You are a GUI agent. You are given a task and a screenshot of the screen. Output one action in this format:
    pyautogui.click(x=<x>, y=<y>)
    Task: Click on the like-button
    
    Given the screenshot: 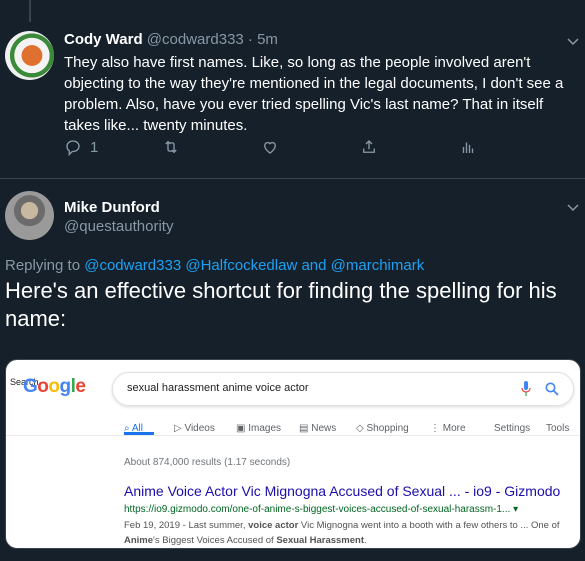 What is the action you would take?
    pyautogui.click(x=270, y=147)
    